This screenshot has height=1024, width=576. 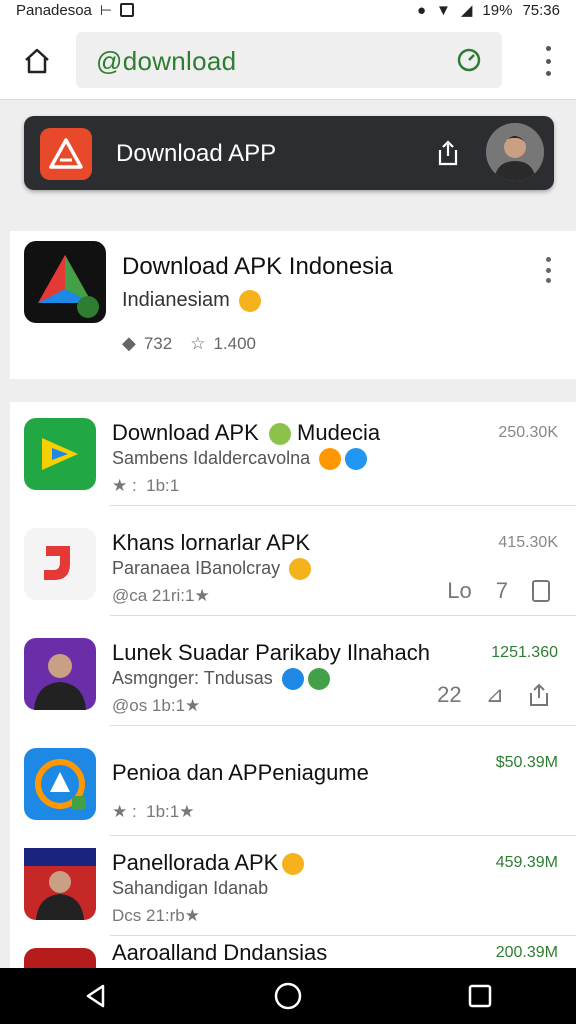 I want to click on info-icon, so click(x=541, y=591).